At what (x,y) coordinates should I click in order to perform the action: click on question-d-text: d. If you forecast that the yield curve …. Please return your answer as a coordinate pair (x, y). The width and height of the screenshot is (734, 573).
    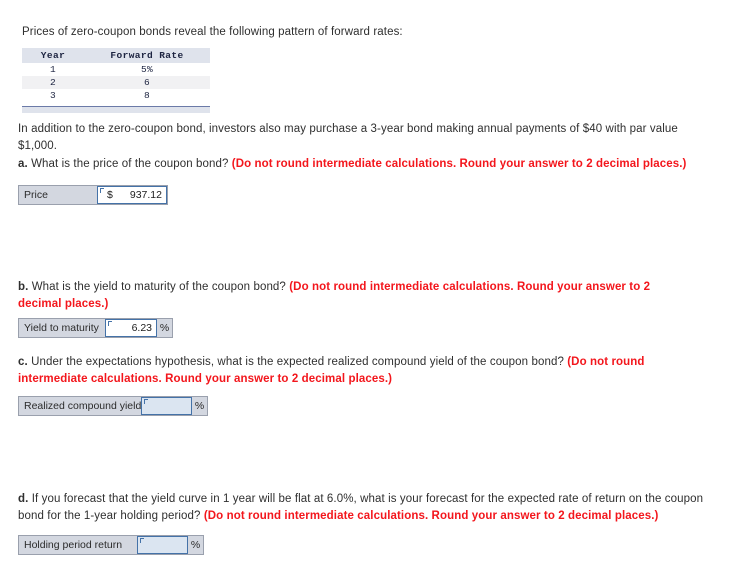
    Looking at the image, I should click on (363, 507).